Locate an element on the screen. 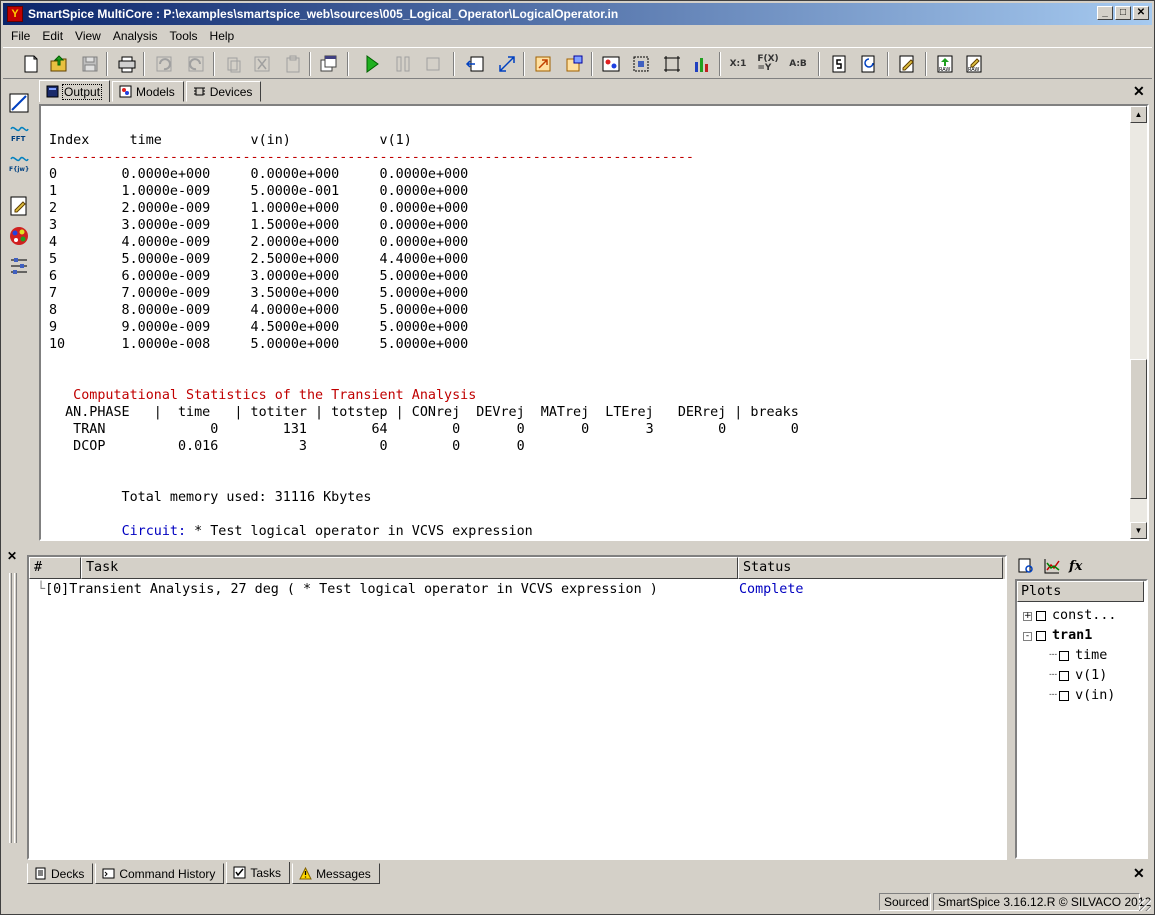  script-icon is located at coordinates (839, 64).